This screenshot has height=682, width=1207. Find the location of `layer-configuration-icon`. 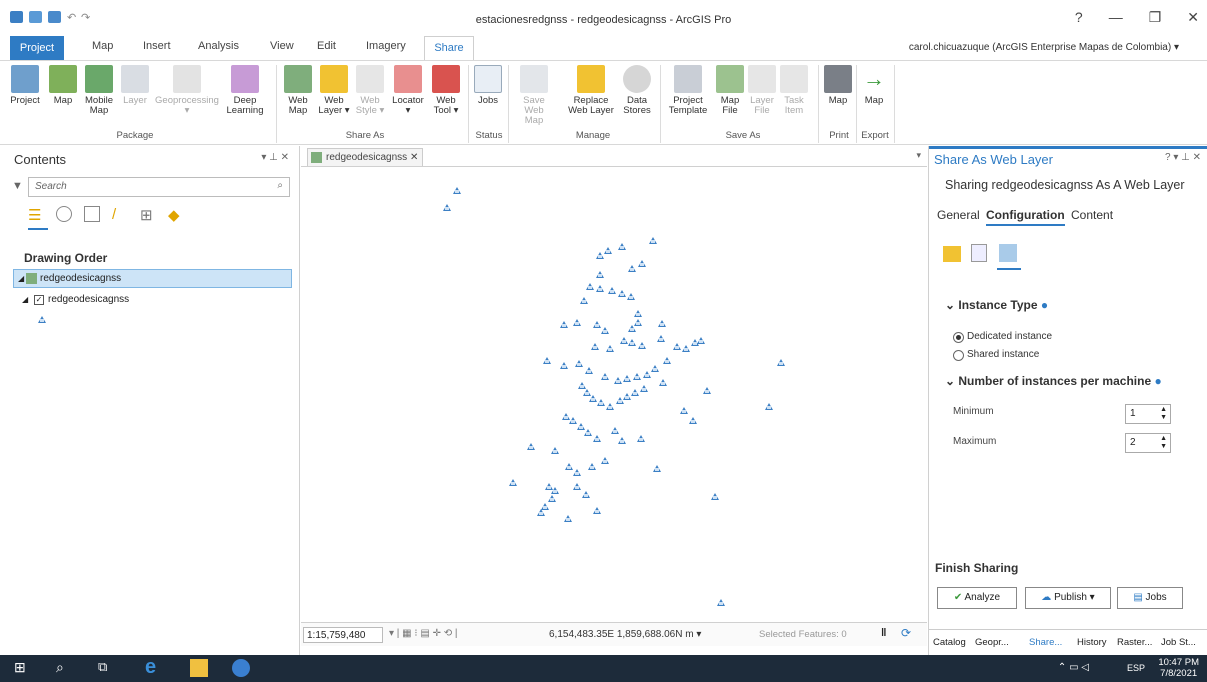

layer-configuration-icon is located at coordinates (952, 254).